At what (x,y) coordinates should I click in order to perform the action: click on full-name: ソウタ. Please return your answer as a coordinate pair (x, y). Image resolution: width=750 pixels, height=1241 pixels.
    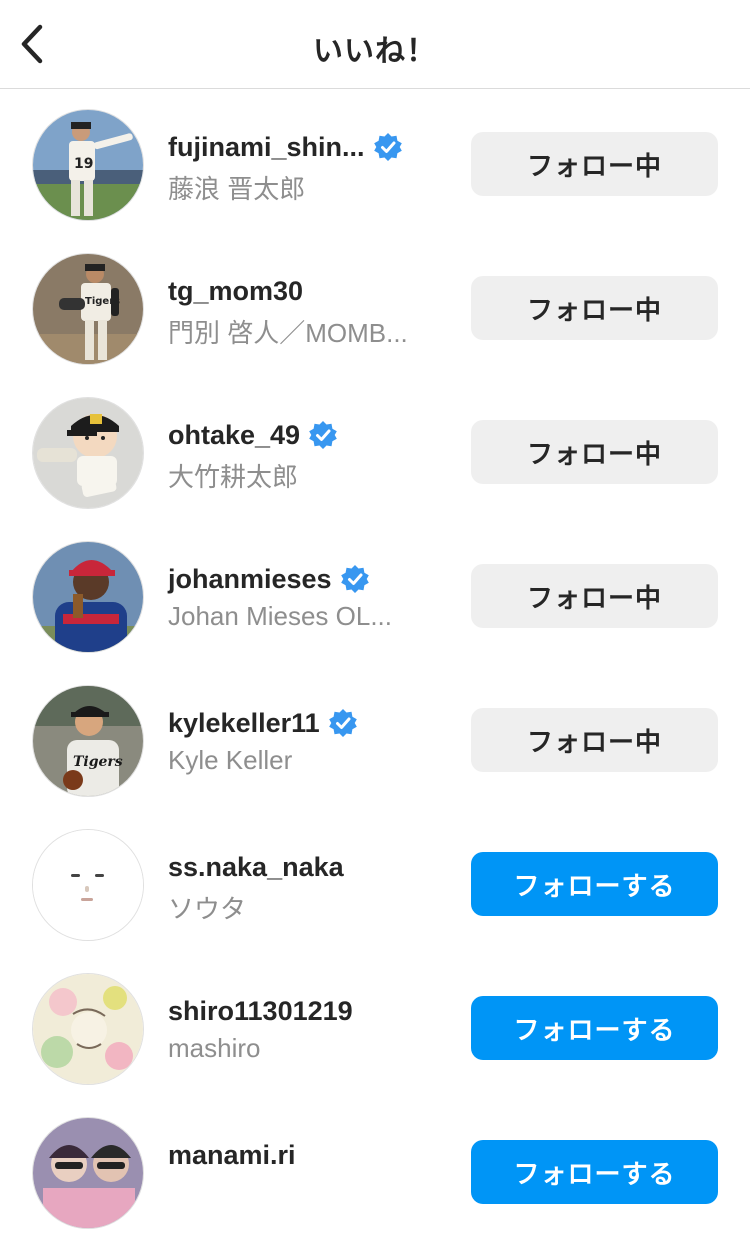
    Looking at the image, I should click on (207, 909).